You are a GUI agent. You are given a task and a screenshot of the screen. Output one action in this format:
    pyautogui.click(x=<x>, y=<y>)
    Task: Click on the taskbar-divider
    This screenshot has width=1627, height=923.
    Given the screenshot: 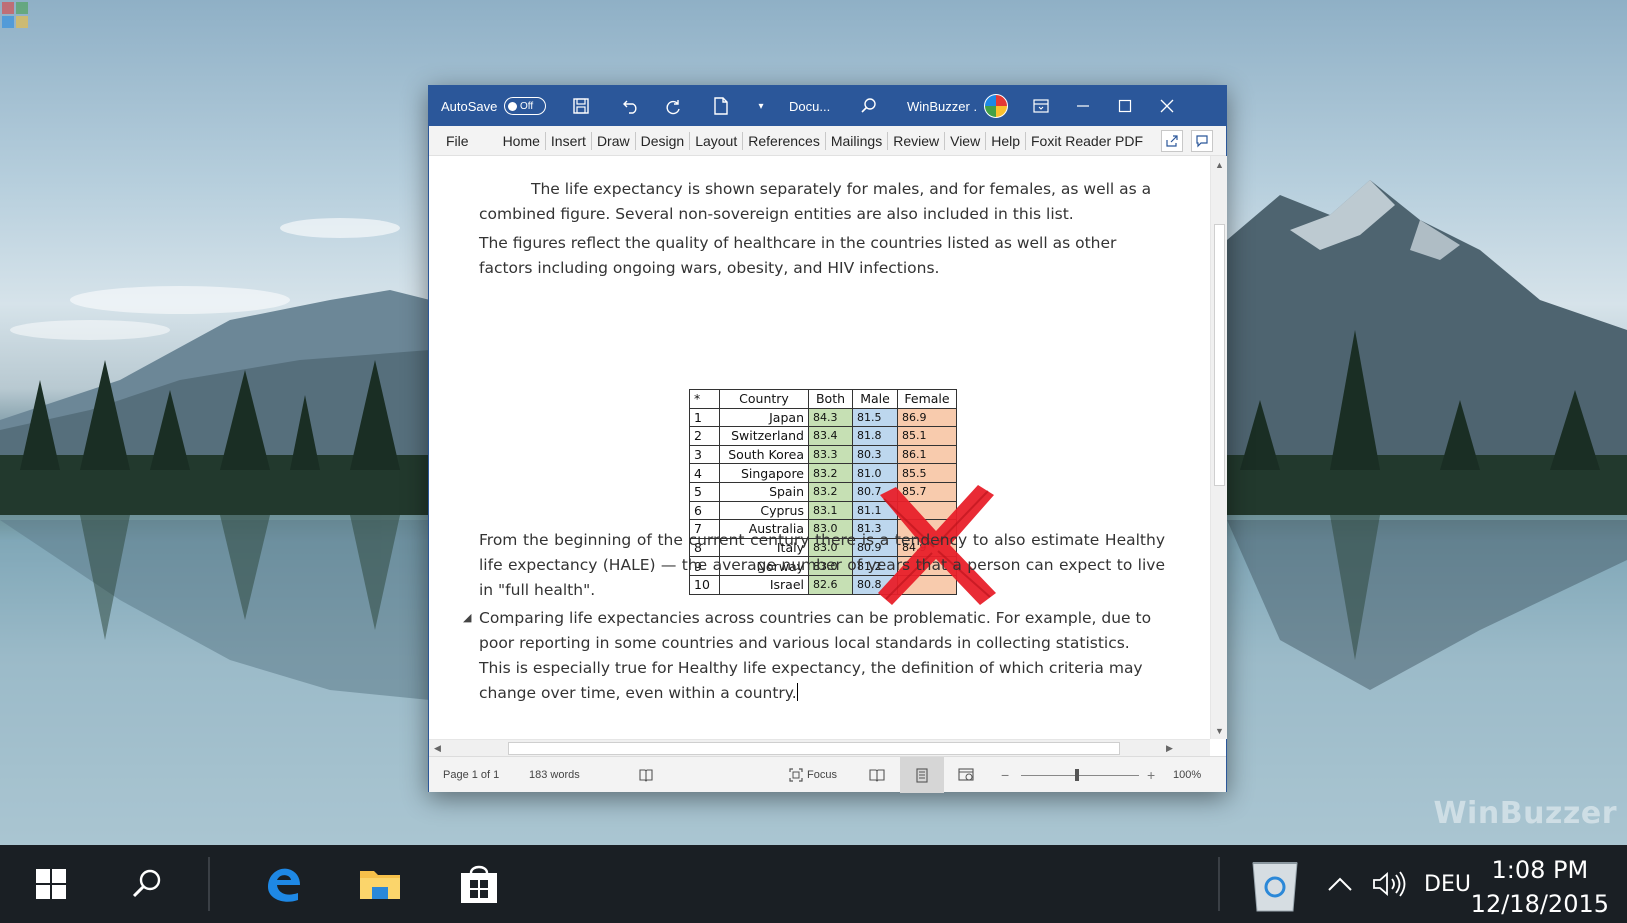 What is the action you would take?
    pyautogui.click(x=209, y=884)
    